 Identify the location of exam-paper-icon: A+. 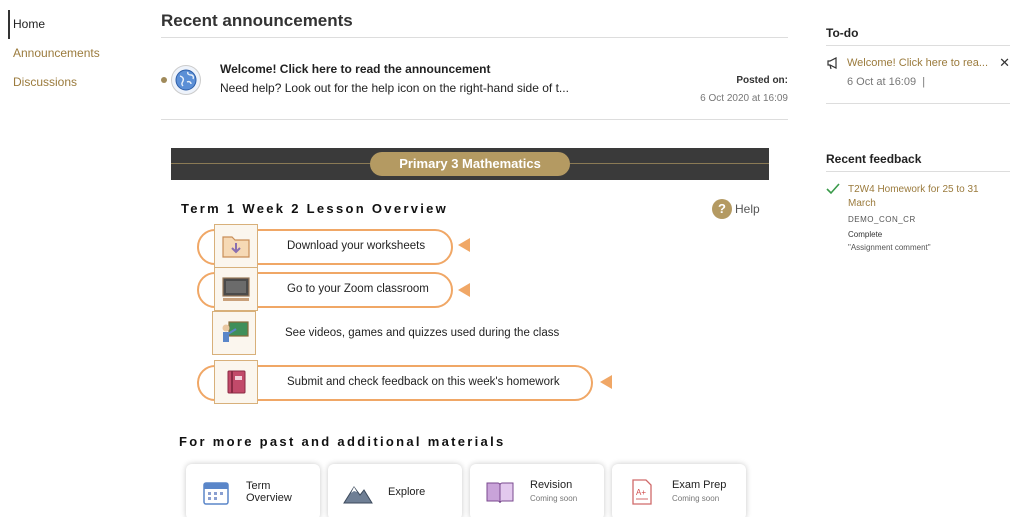
(642, 492).